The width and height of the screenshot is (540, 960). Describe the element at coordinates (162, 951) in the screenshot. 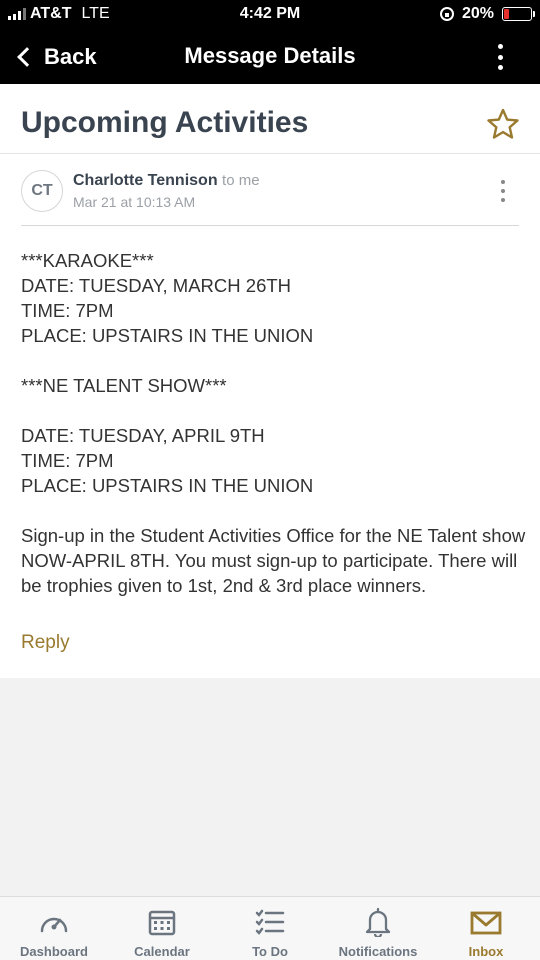

I see `tab-label: Calendar` at that location.